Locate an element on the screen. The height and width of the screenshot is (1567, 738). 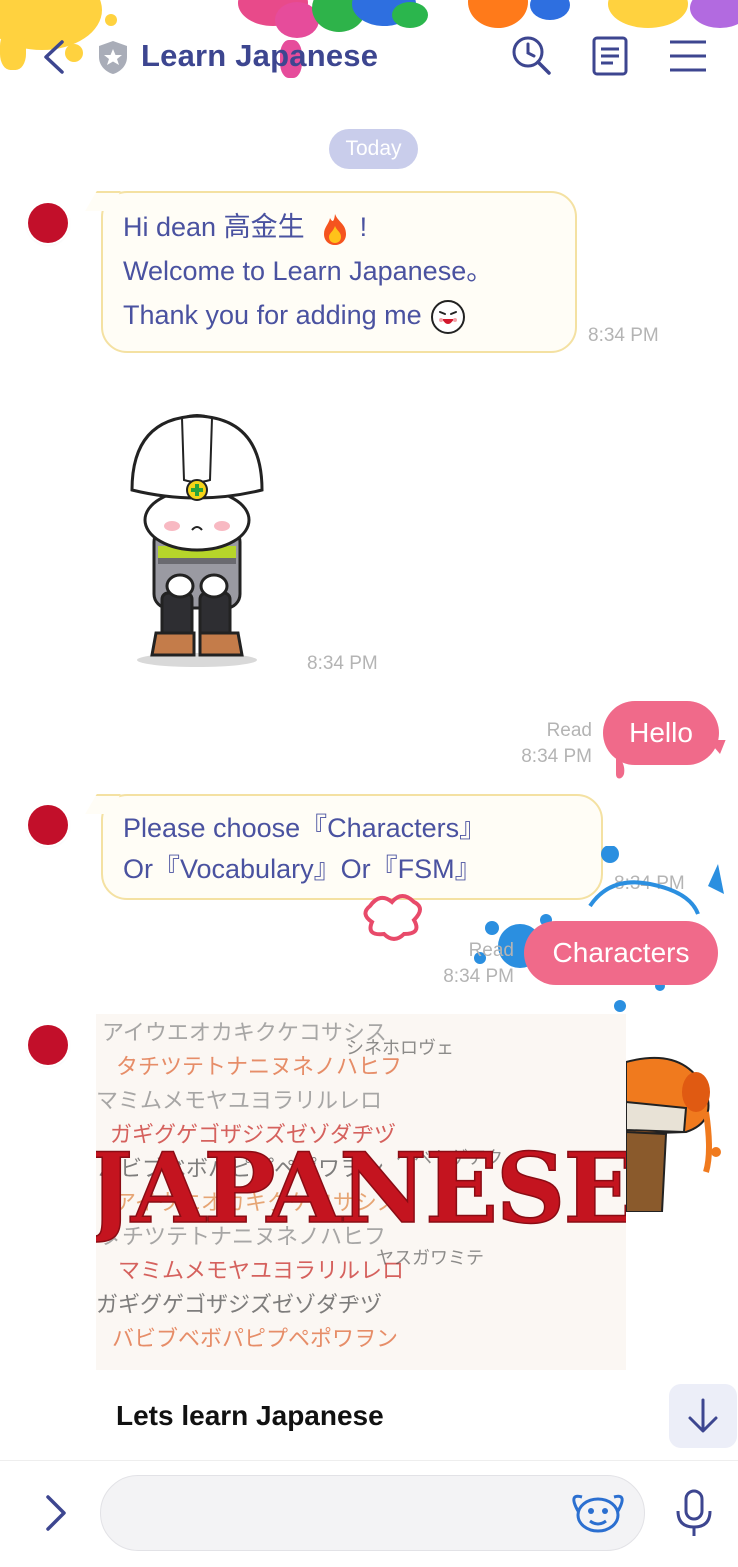
message-line: Welcome to Learn Japanese。 is located at coordinates (308, 271).